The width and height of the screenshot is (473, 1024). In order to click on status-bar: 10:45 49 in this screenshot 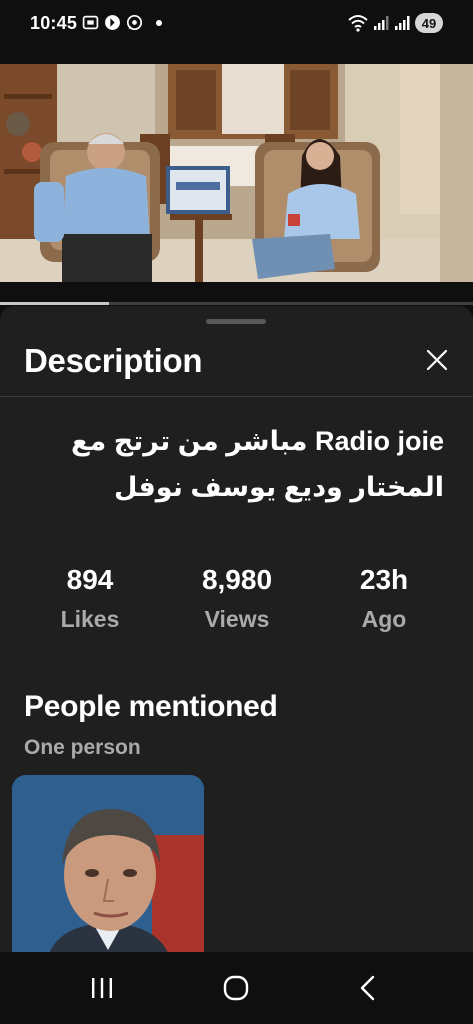, I will do `click(236, 24)`.